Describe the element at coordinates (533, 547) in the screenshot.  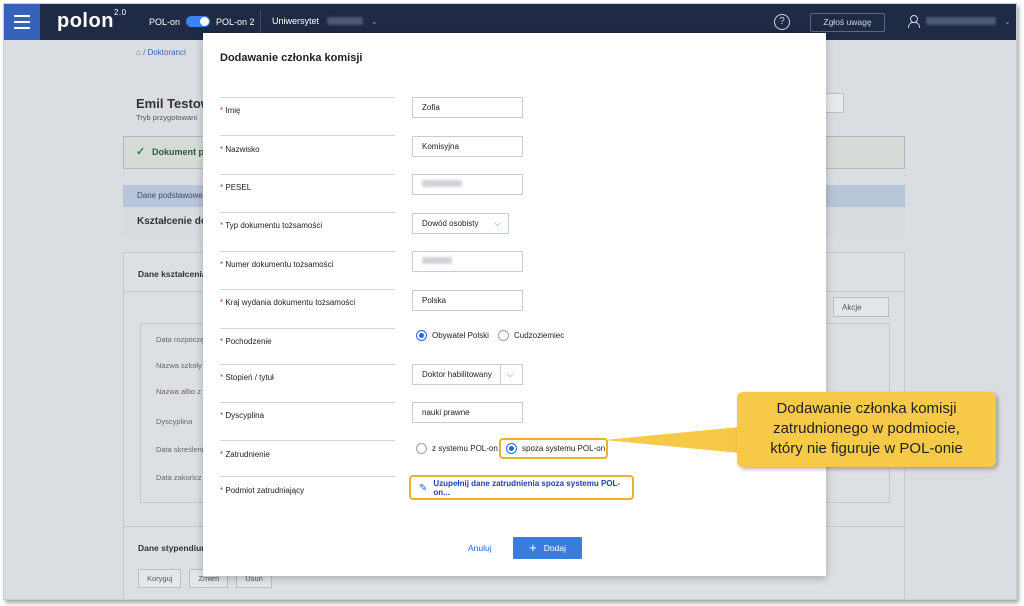
I see `plus-icon: +` at that location.